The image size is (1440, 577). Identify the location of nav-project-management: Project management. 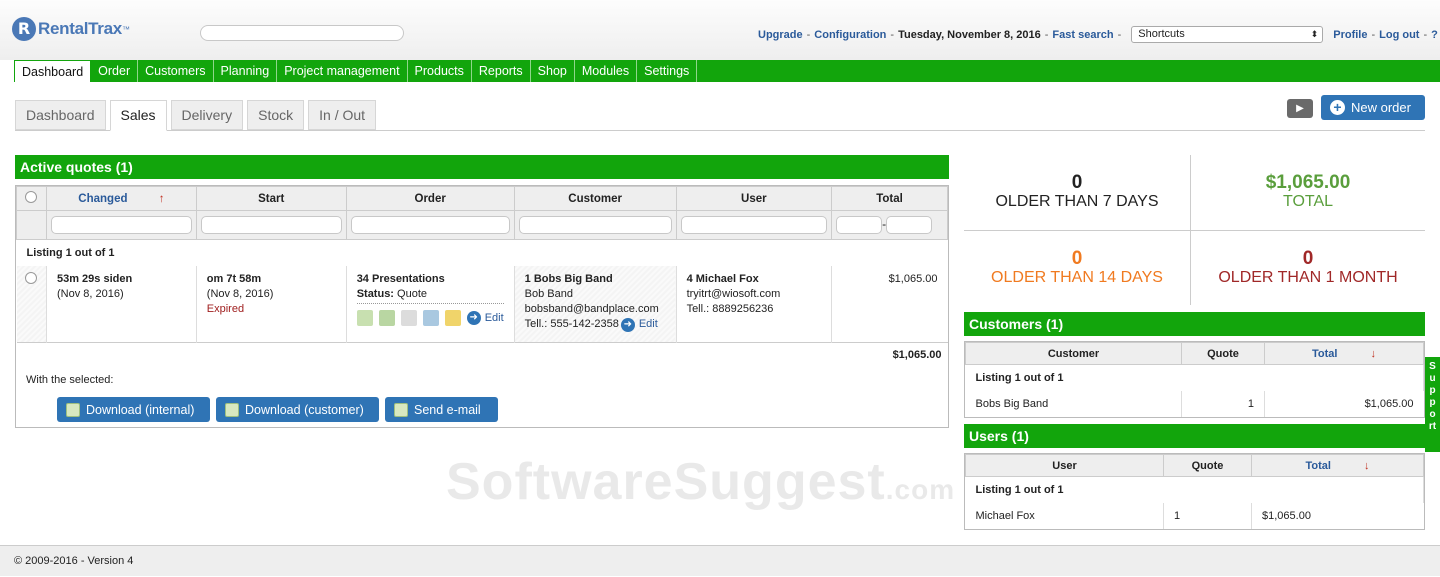
(342, 71).